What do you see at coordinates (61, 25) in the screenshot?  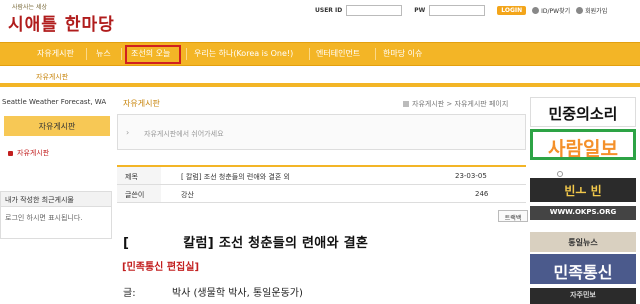 I see `logo-name: 시애틀 한마당` at bounding box center [61, 25].